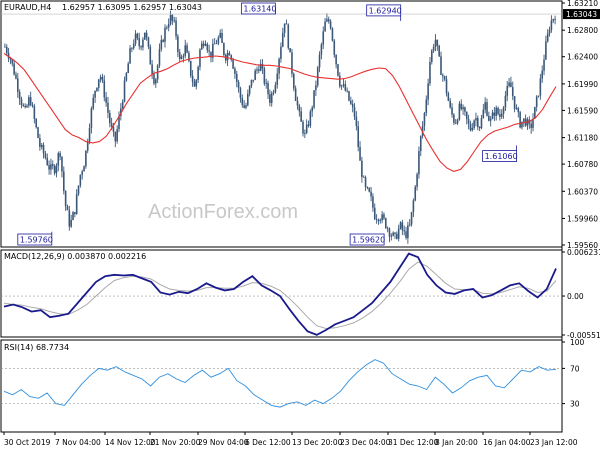 The height and width of the screenshot is (450, 600). I want to click on x-tick-label: 23 Jan 12:00, so click(554, 442).